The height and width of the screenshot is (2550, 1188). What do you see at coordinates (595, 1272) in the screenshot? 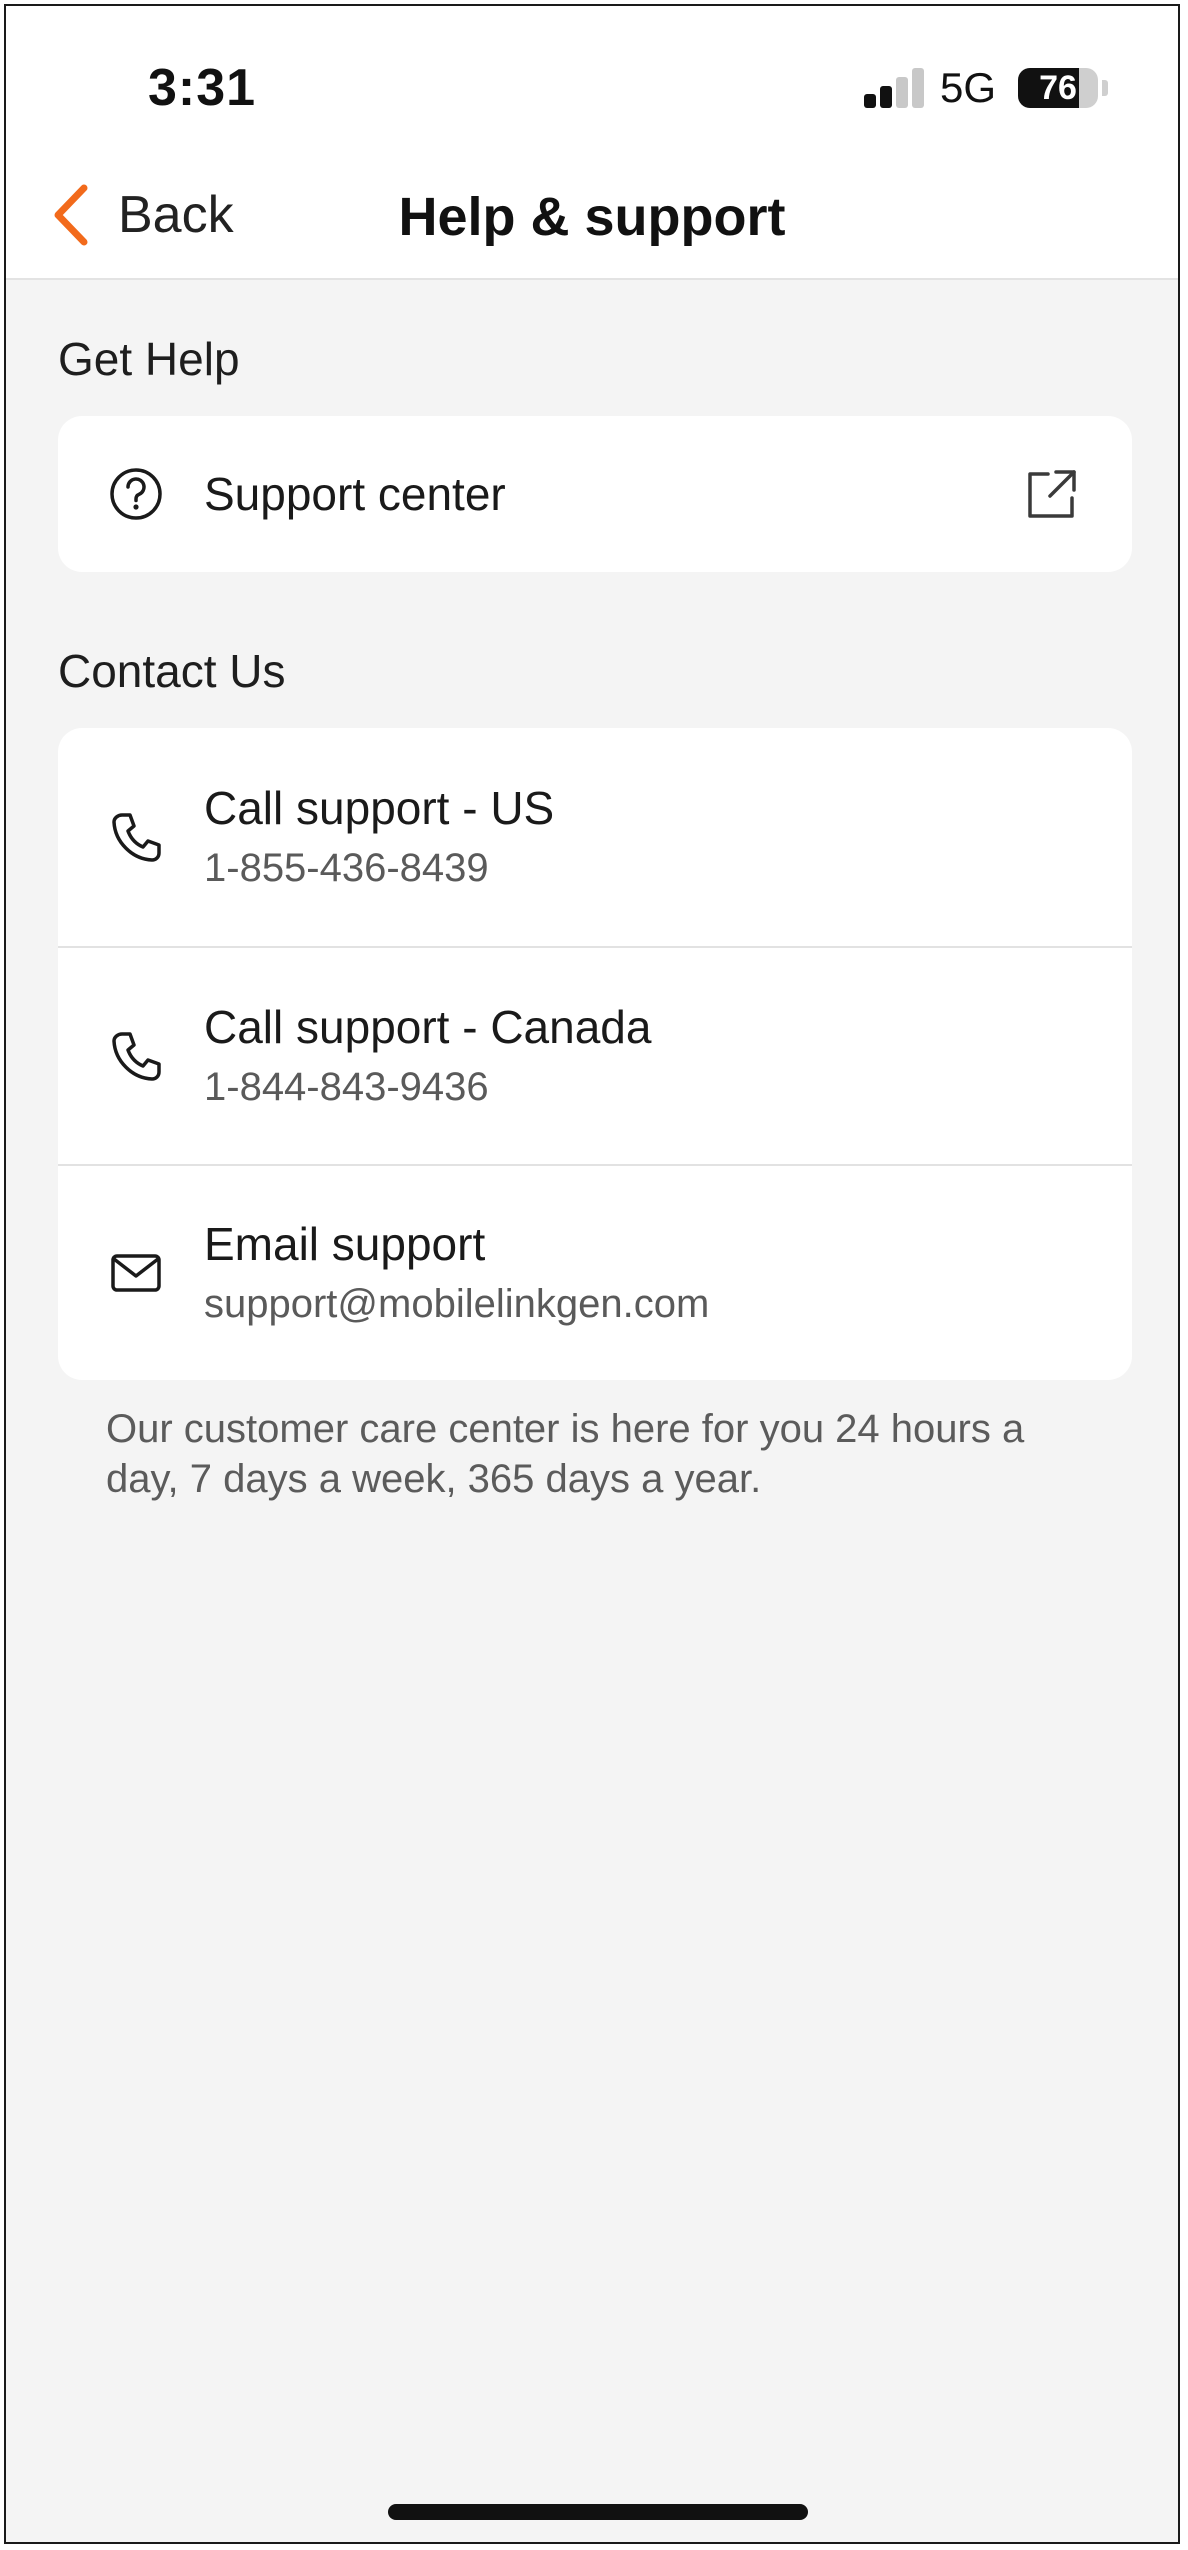
I see `email-support-item: Email support support@mobilelinkgen.com` at bounding box center [595, 1272].